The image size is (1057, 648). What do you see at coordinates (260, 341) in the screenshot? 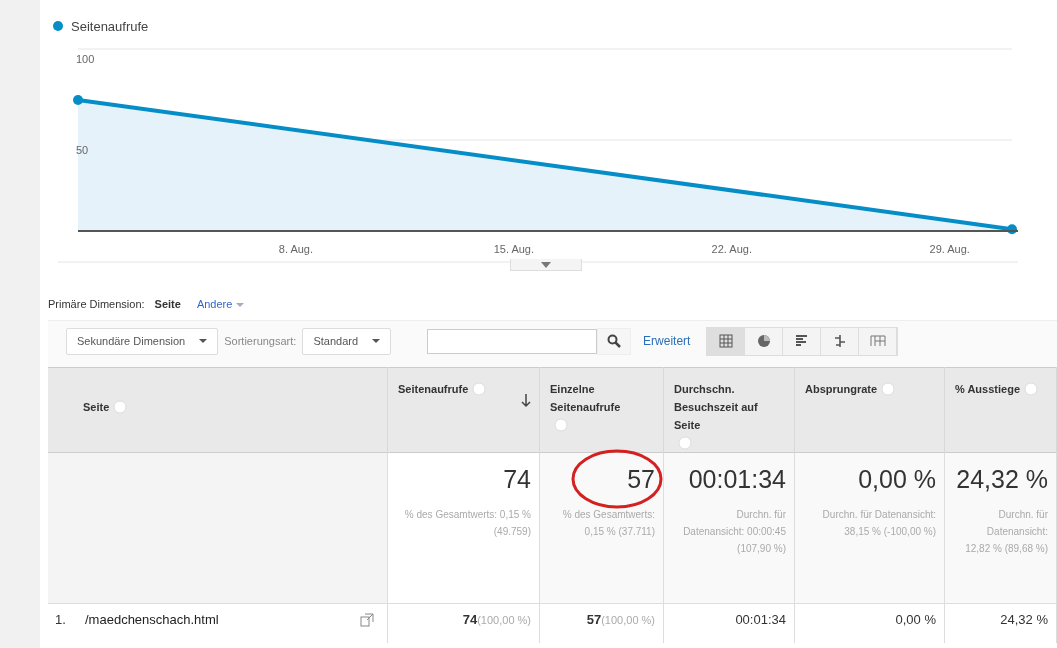
I see `sort-label: Sortierungsart:` at bounding box center [260, 341].